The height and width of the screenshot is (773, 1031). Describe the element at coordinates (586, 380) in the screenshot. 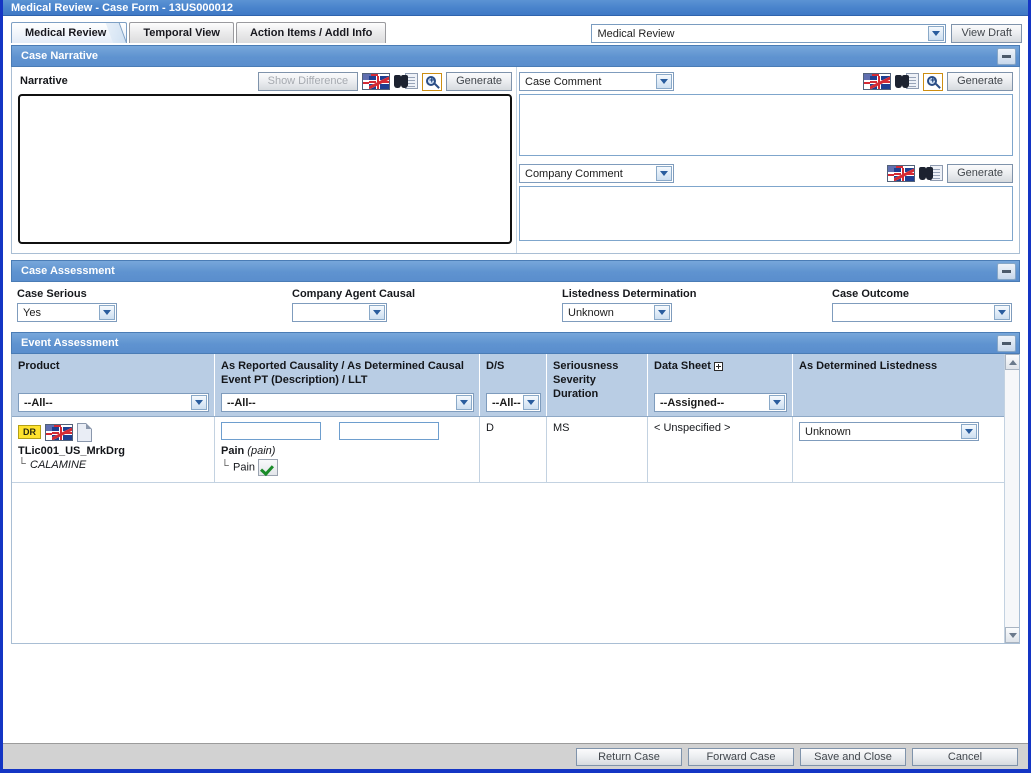

I see `column-header-label: Seriousness Severity Duration` at that location.